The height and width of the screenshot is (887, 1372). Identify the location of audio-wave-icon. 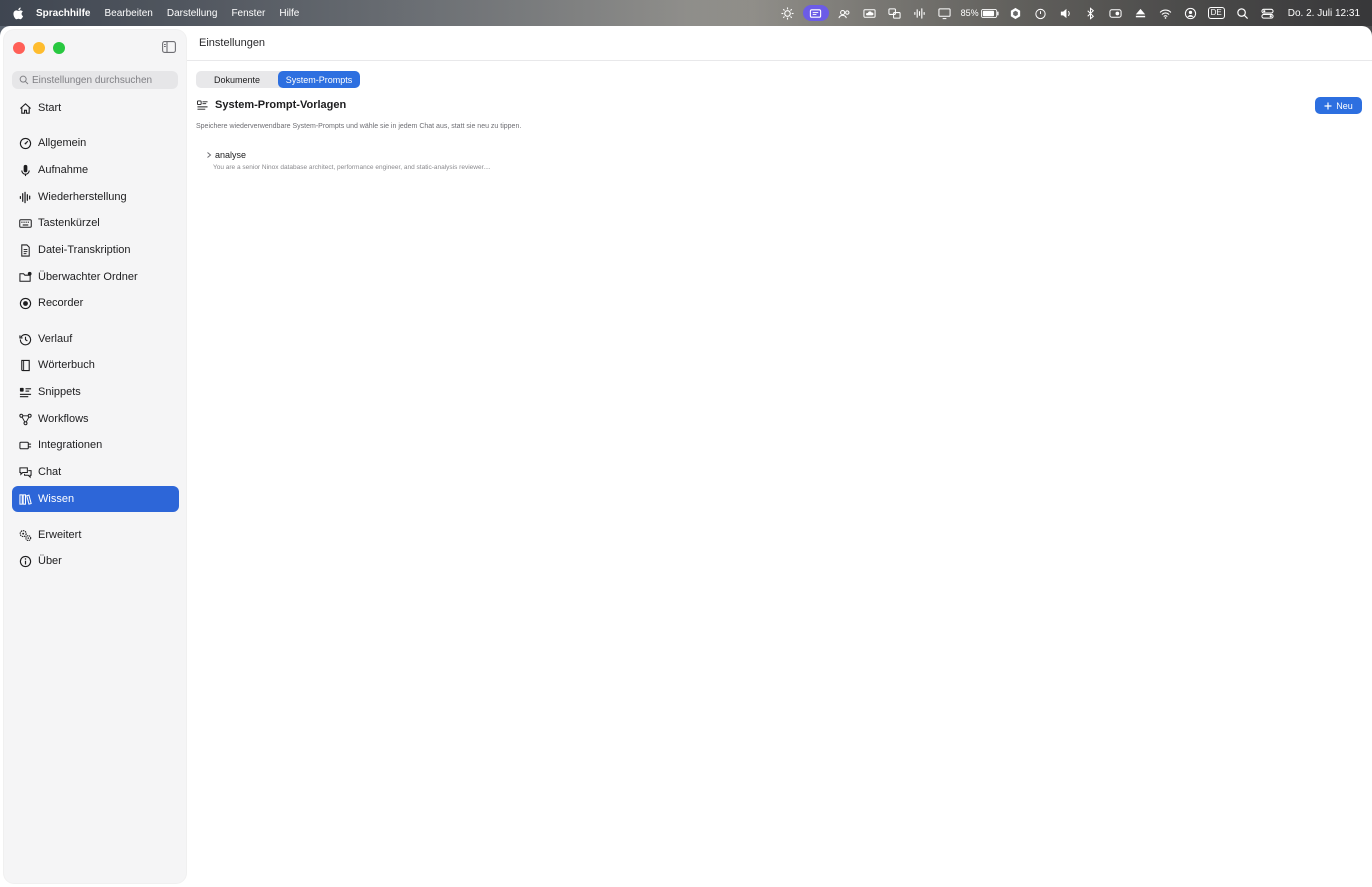
(919, 13).